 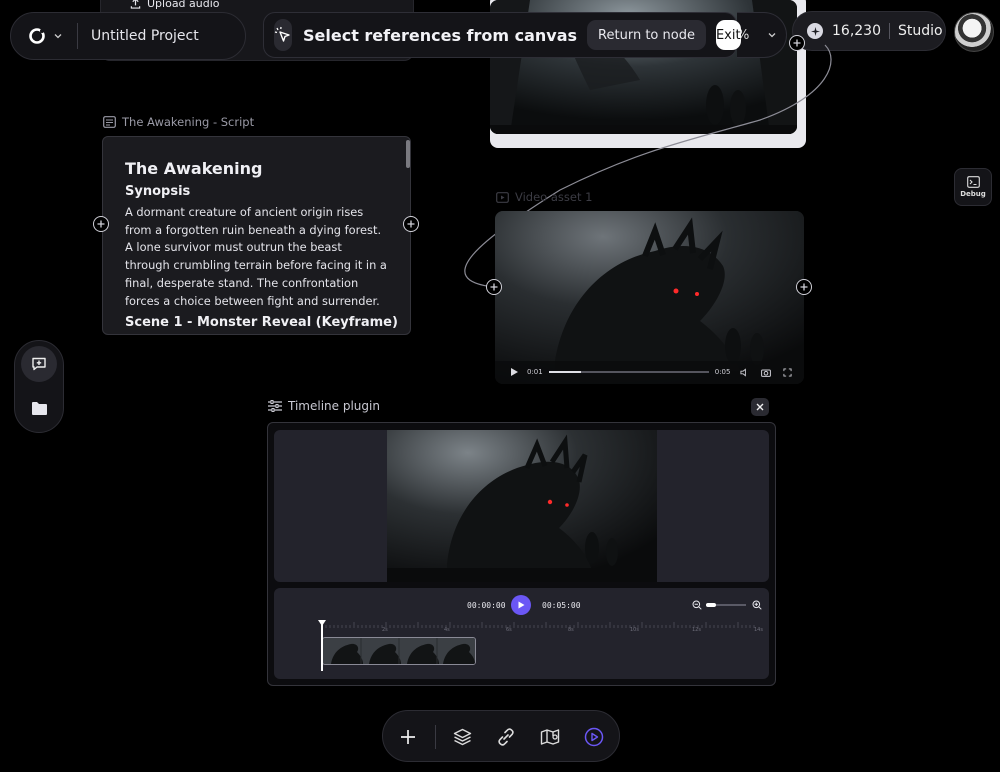 I want to click on ruler-tick-label: 2s, so click(x=385, y=630).